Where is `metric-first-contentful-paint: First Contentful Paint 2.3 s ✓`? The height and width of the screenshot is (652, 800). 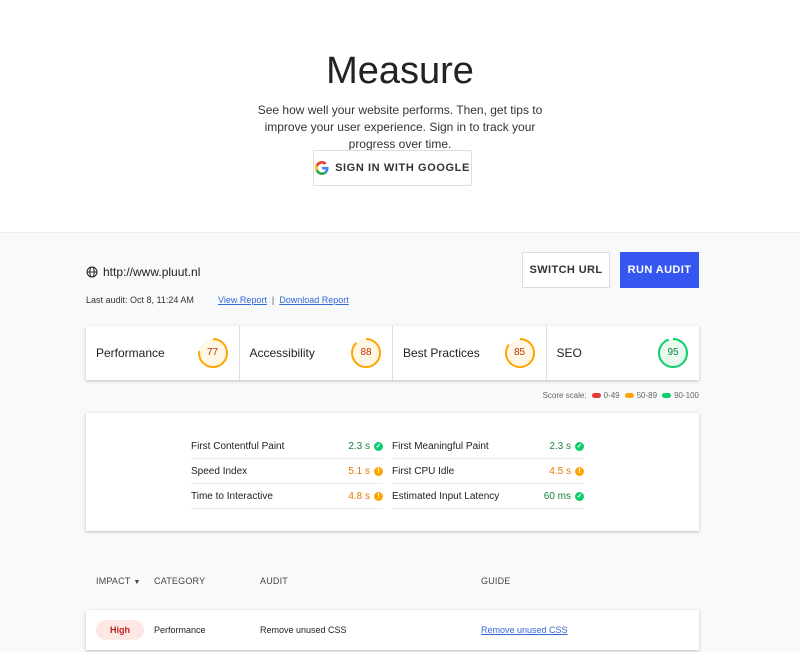
metric-first-contentful-paint: First Contentful Paint 2.3 s ✓ is located at coordinates (287, 446).